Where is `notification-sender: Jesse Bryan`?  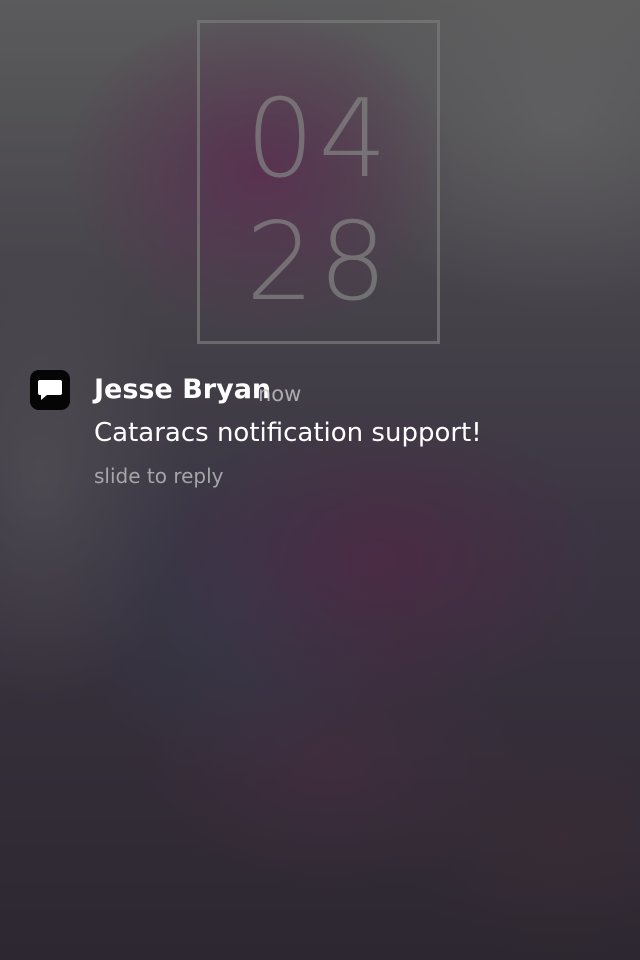
notification-sender: Jesse Bryan is located at coordinates (183, 389).